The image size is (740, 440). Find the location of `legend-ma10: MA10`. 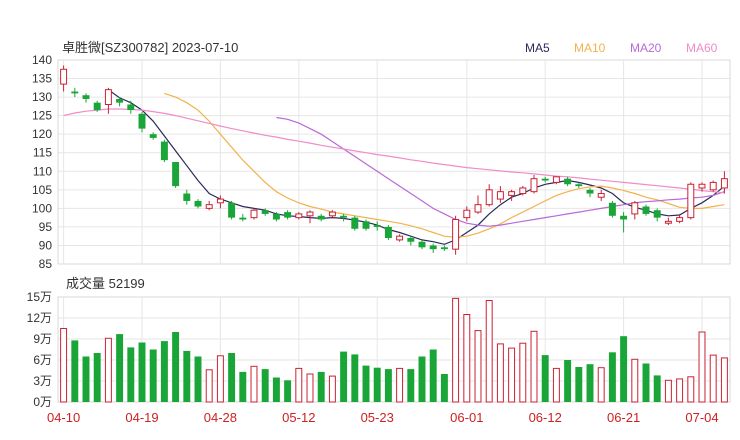

legend-ma10: MA10 is located at coordinates (590, 48).